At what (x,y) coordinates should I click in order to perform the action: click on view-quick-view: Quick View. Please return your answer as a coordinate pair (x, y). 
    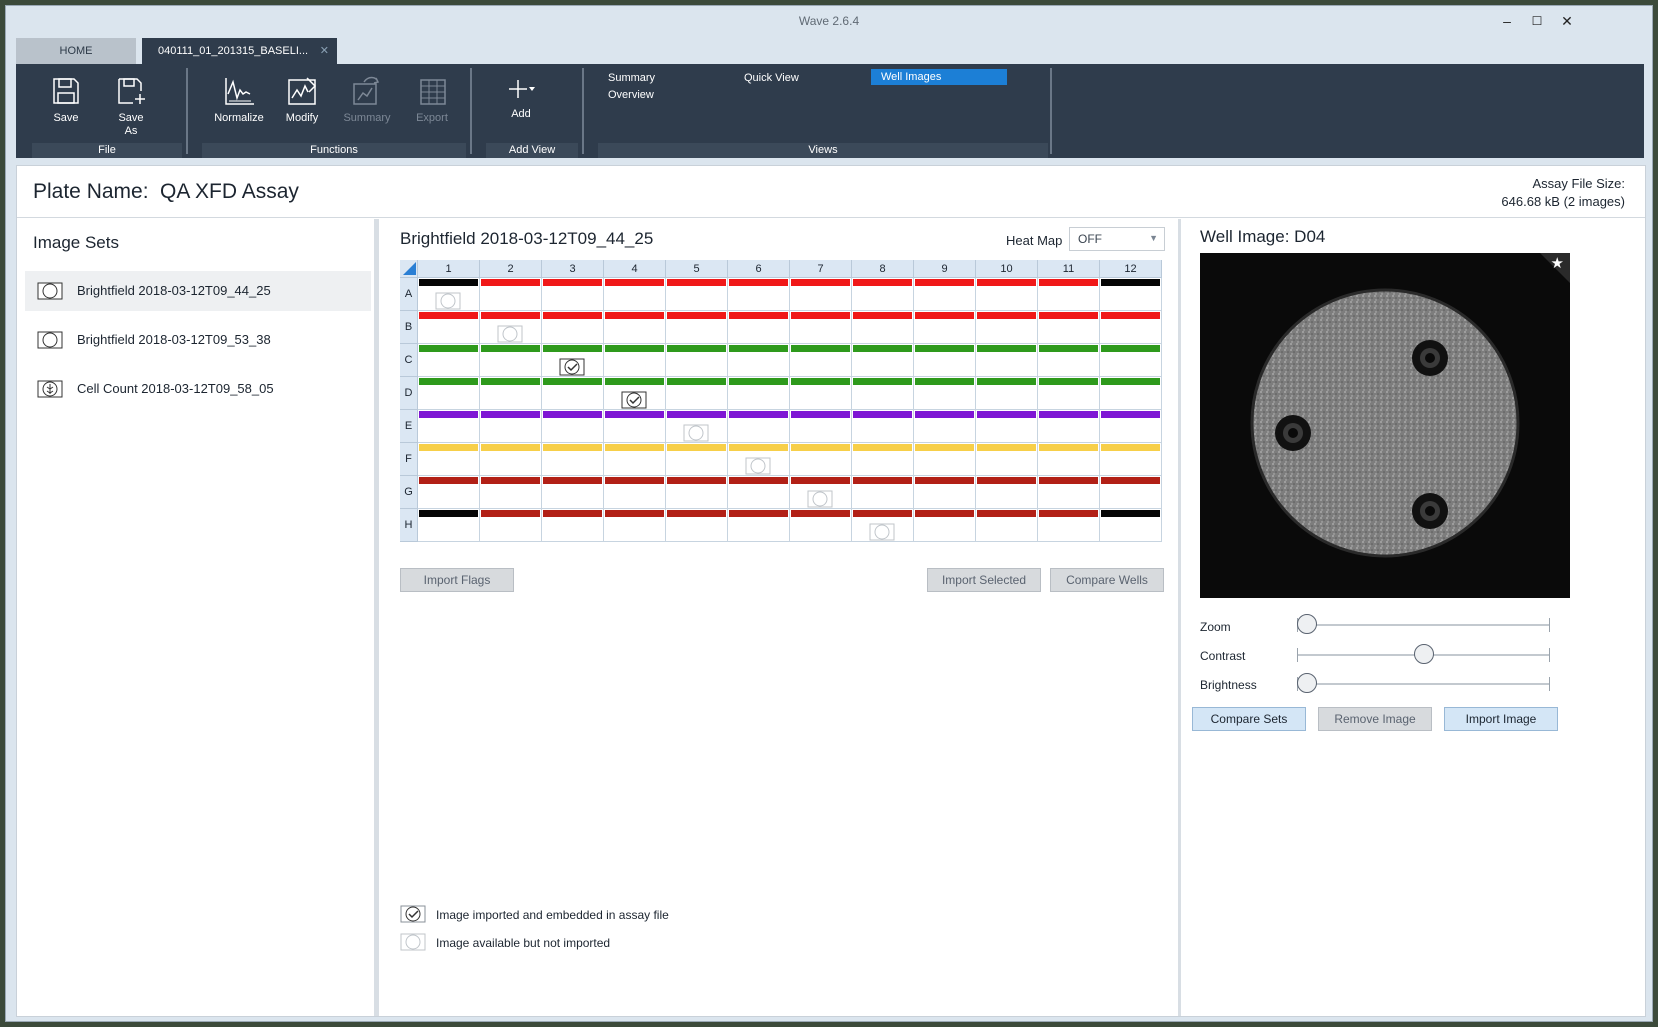
    Looking at the image, I should click on (771, 78).